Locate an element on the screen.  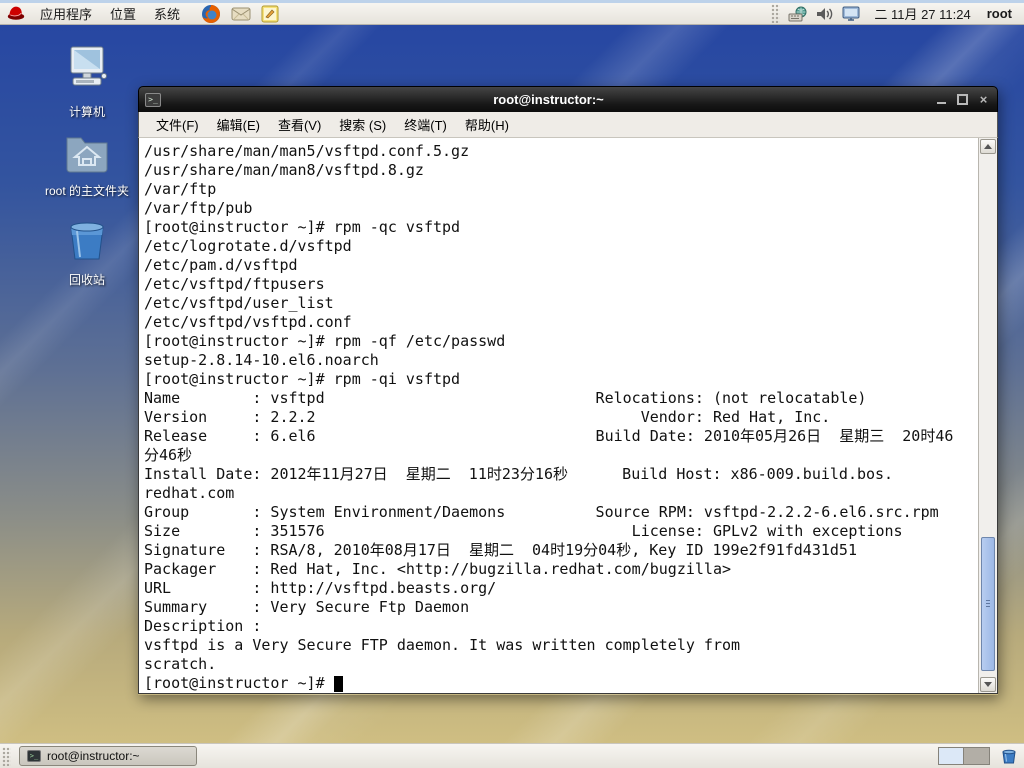
terminal-prompt-line: [root@instructor ~]# is located at coordinates (561, 683).